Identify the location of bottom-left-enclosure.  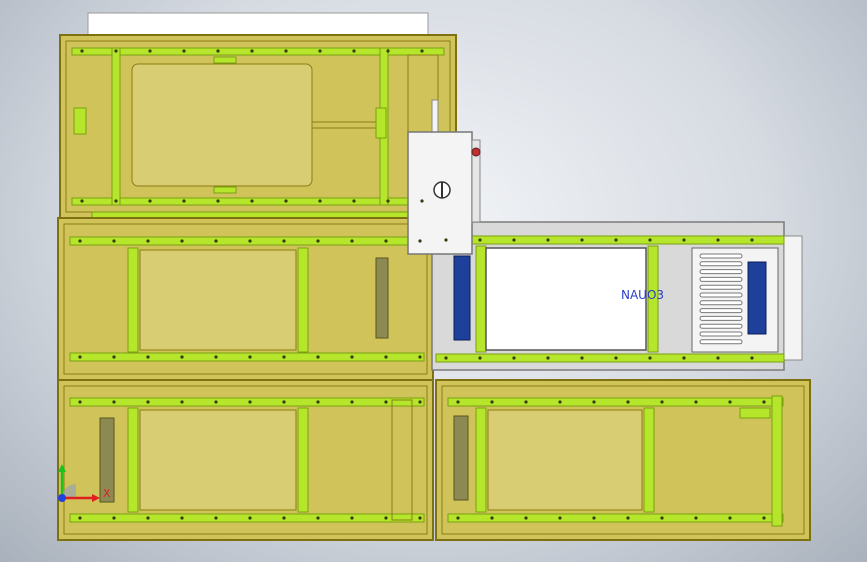
(245, 460).